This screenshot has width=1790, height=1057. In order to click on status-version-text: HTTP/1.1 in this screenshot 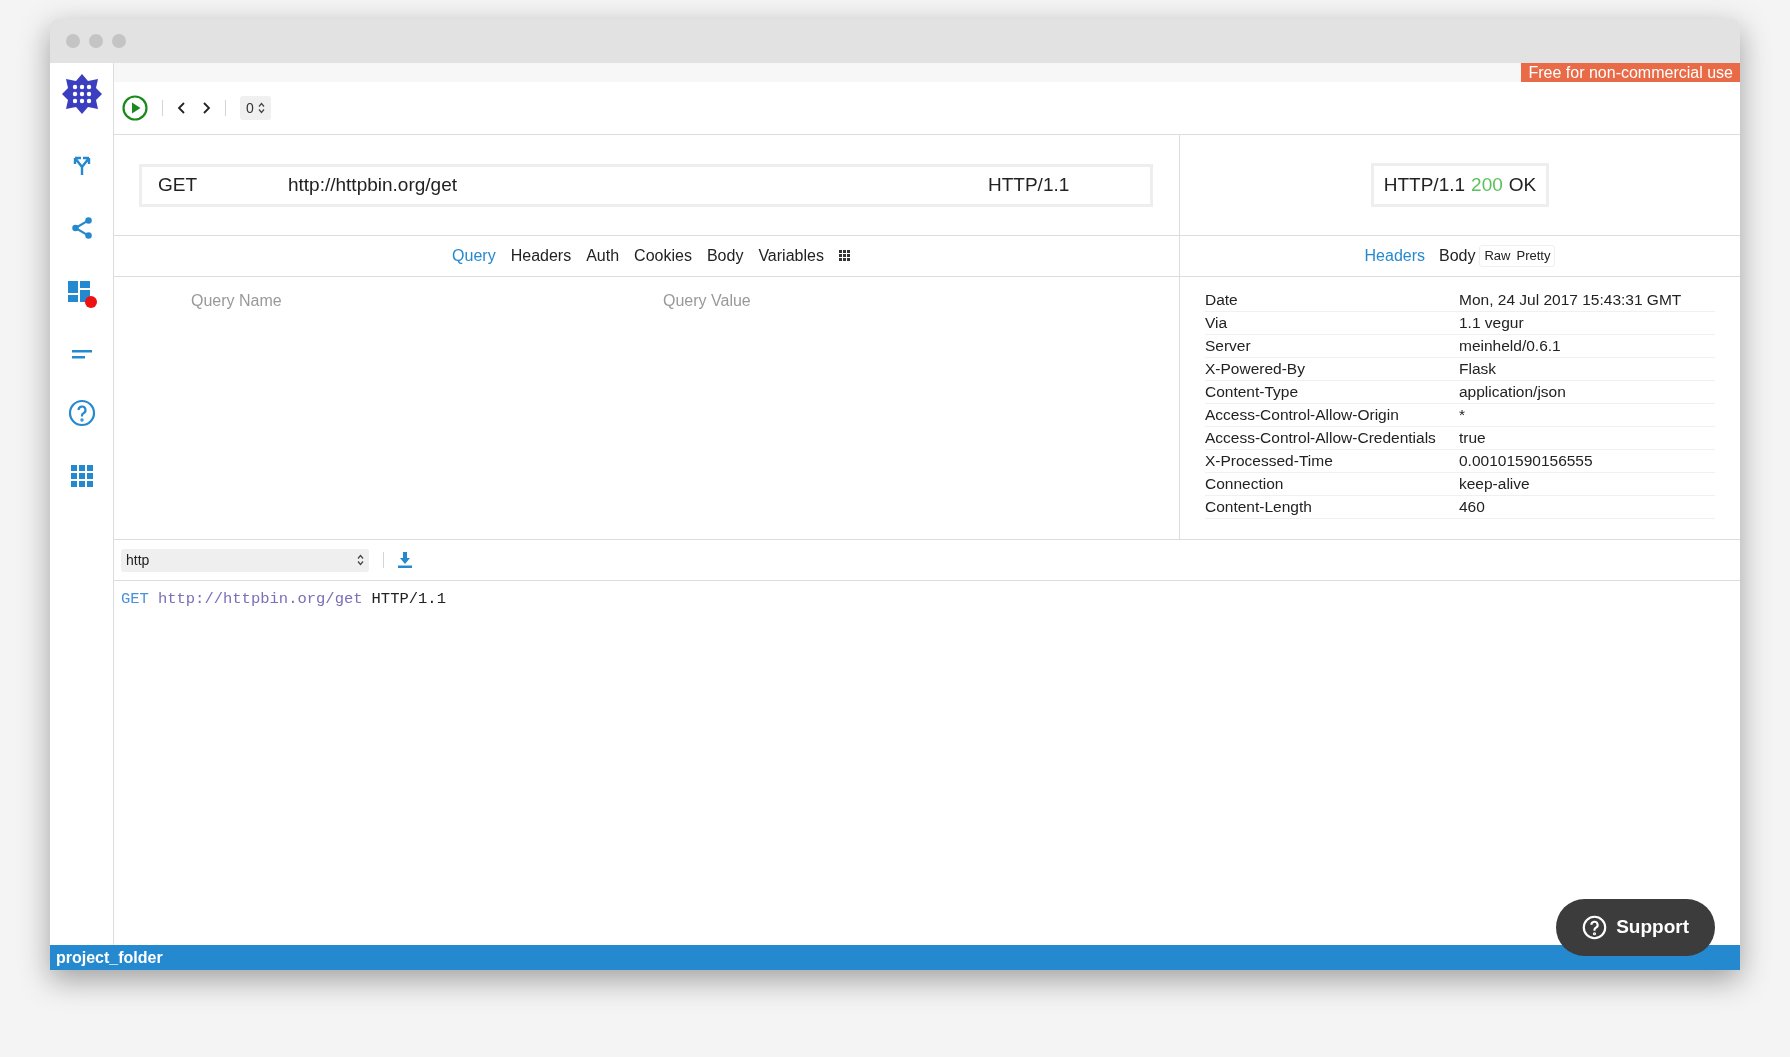, I will do `click(1424, 184)`.